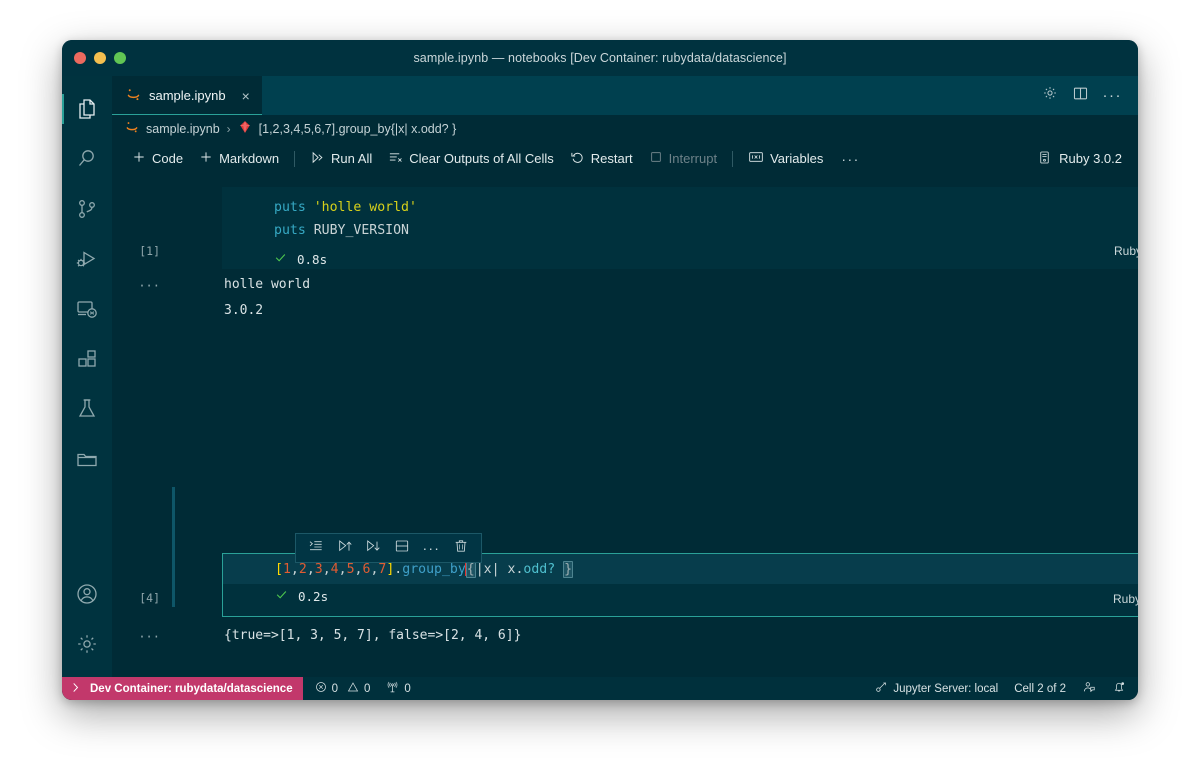 The image size is (1200, 781). Describe the element at coordinates (373, 635) in the screenshot. I see `cell-2-output-line-1: {true=>[1, 3, 5, 7], false=>[2, 4, 6]}` at that location.